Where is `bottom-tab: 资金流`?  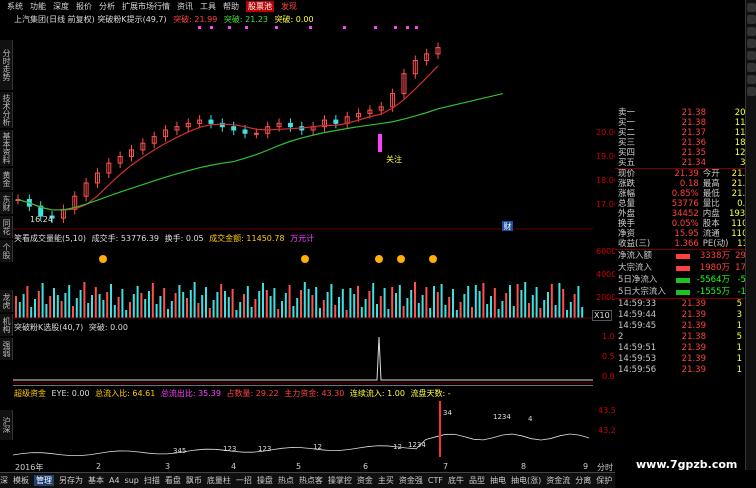 bottom-tab: 资金流 is located at coordinates (558, 480).